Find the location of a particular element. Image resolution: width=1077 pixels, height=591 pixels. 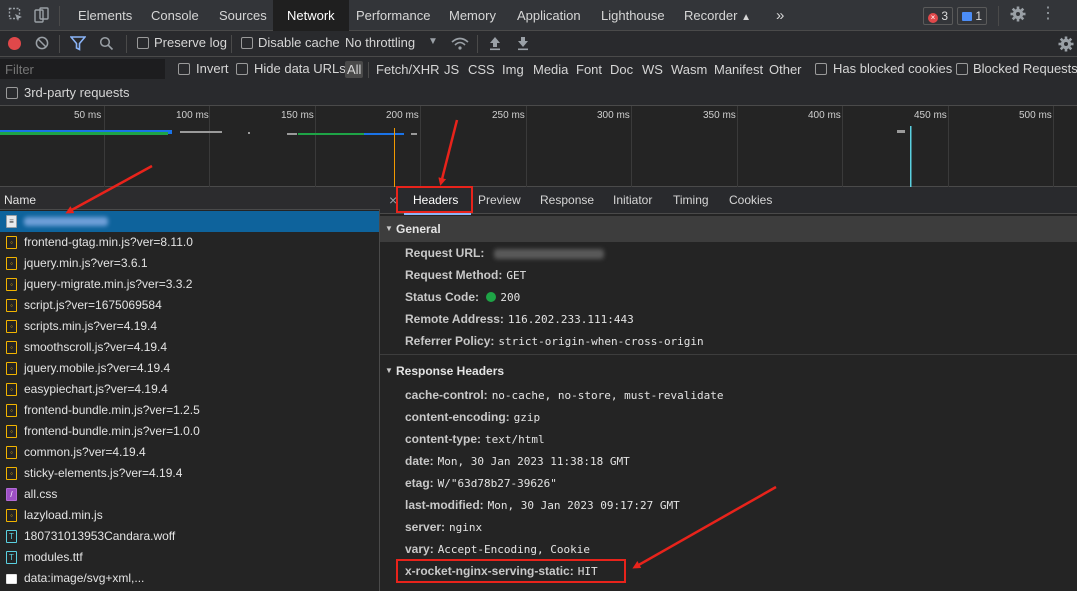

request-row: ◦ jquery.min.js?ver=3.6.1 is located at coordinates (189, 263).